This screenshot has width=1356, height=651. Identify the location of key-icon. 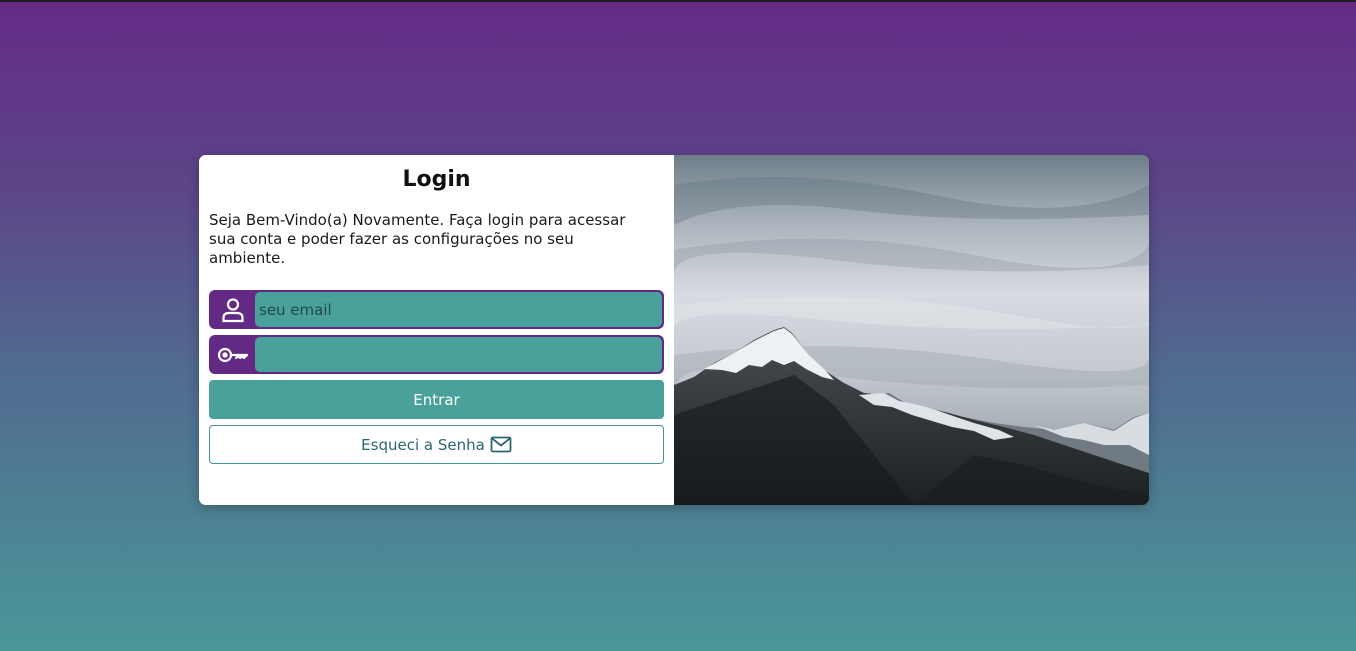
(233, 354).